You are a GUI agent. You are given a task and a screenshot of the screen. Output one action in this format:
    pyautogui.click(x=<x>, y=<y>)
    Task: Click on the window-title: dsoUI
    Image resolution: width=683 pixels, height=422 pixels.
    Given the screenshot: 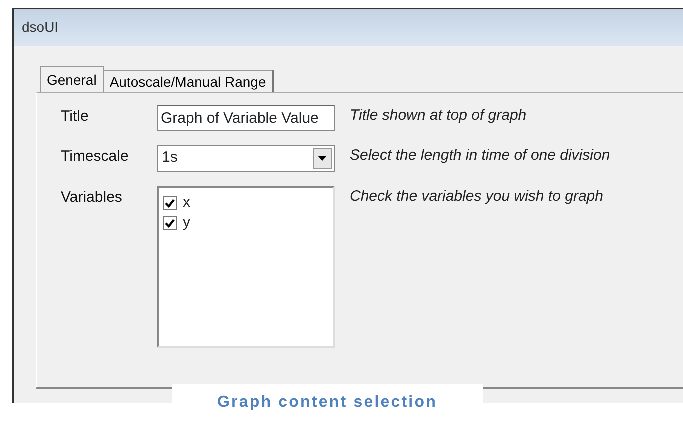 What is the action you would take?
    pyautogui.click(x=40, y=27)
    